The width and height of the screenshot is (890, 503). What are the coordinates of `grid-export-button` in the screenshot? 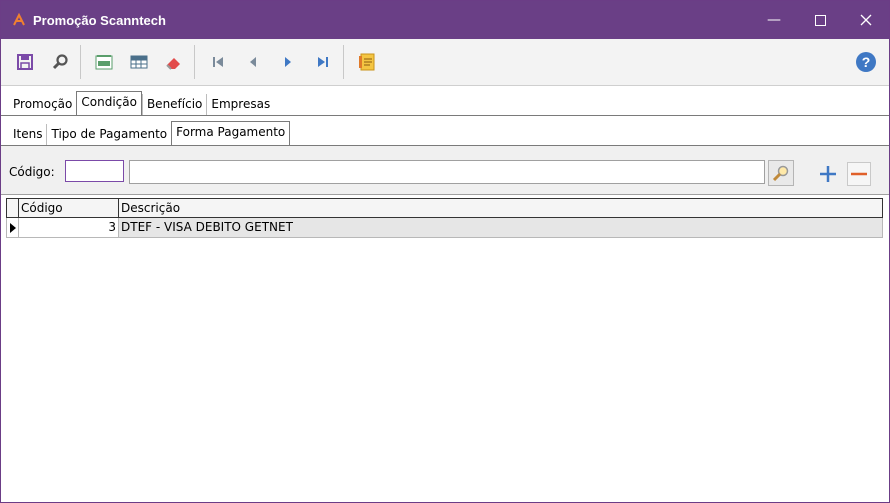 It's located at (139, 62).